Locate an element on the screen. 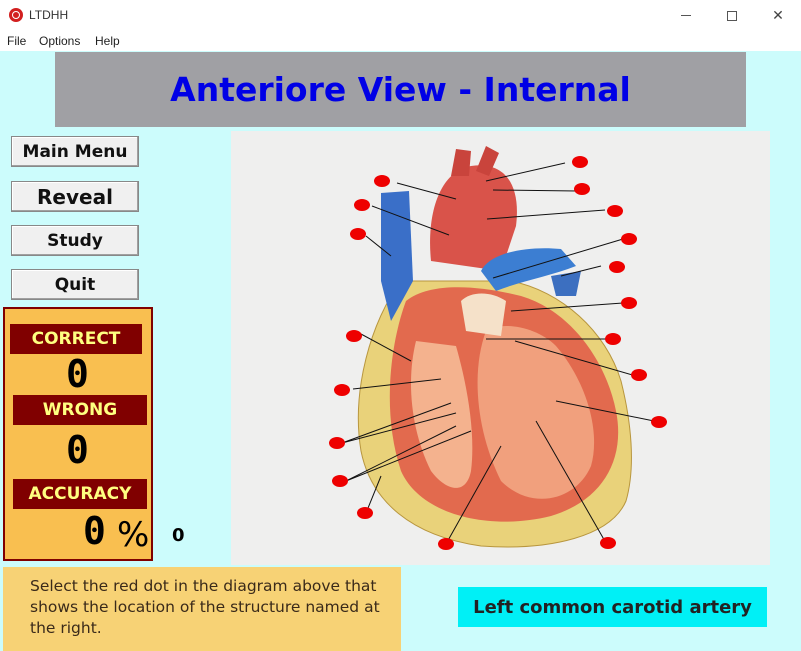  menu-file: File is located at coordinates (16, 41).